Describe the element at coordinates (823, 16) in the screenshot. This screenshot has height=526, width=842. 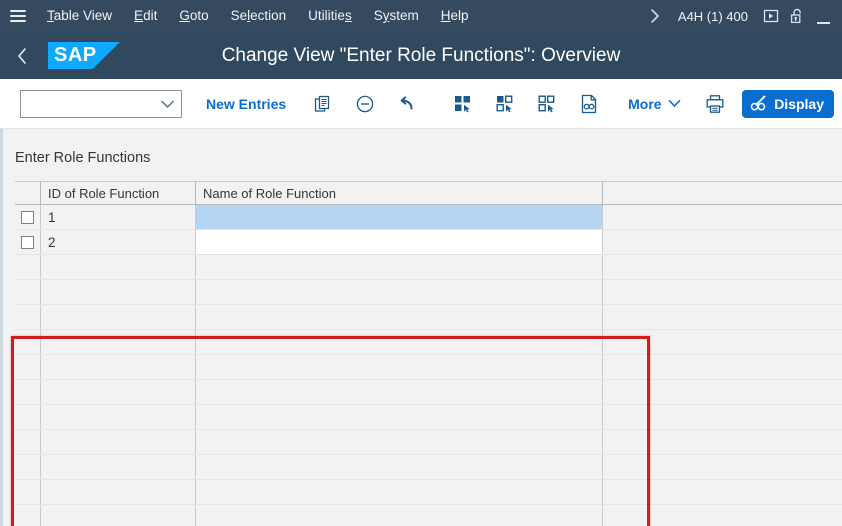
I see `minimize-icon` at that location.